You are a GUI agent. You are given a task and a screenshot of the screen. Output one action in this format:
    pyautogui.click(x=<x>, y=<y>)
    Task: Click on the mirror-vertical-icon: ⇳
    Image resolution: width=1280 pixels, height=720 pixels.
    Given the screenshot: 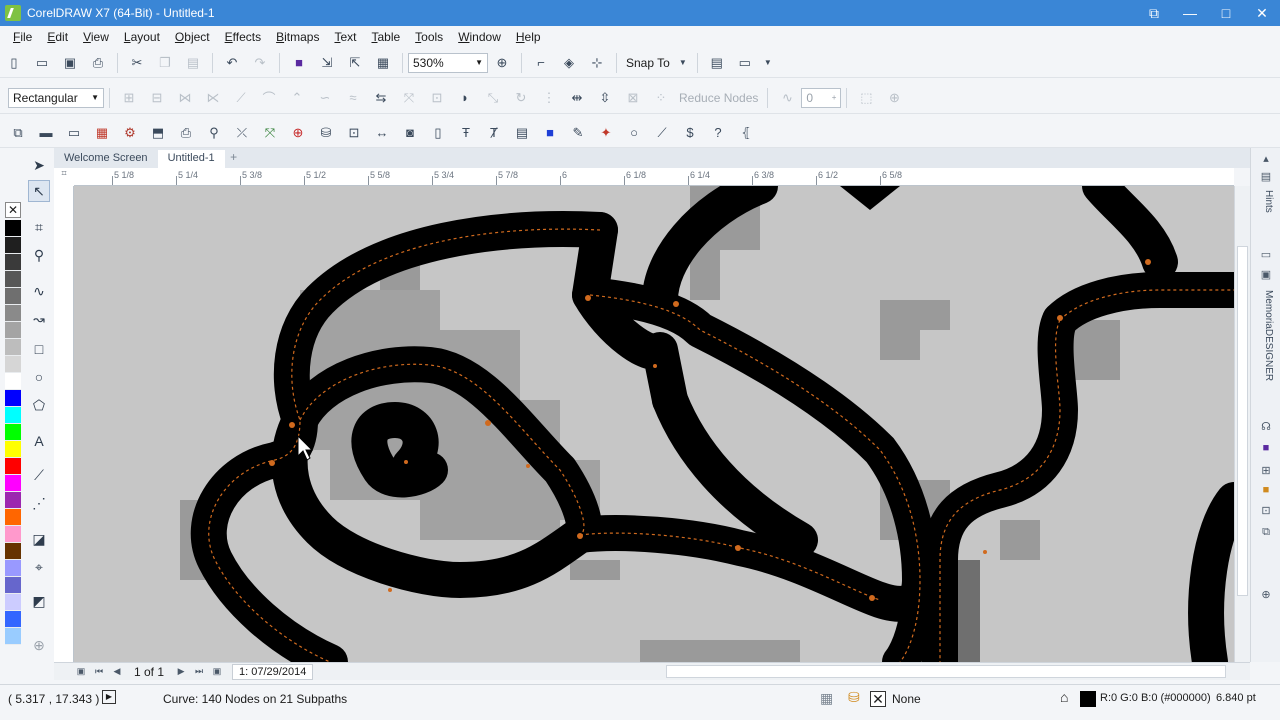 What is the action you would take?
    pyautogui.click(x=605, y=98)
    